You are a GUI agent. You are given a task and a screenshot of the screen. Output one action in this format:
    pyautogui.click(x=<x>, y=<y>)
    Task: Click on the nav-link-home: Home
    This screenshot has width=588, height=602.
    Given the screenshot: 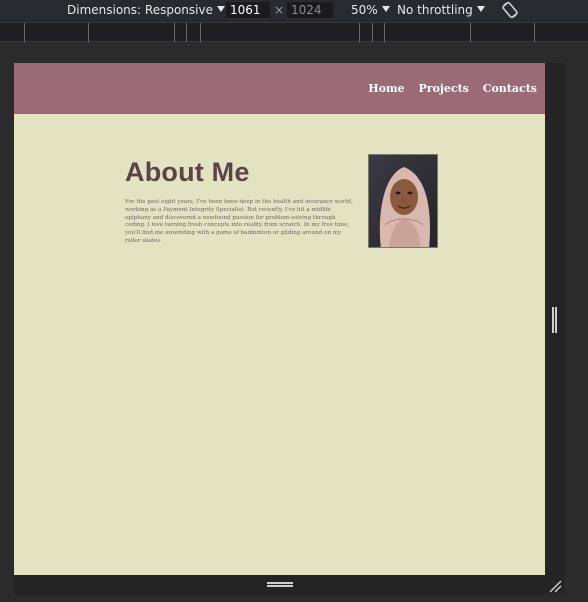 What is the action you would take?
    pyautogui.click(x=386, y=88)
    